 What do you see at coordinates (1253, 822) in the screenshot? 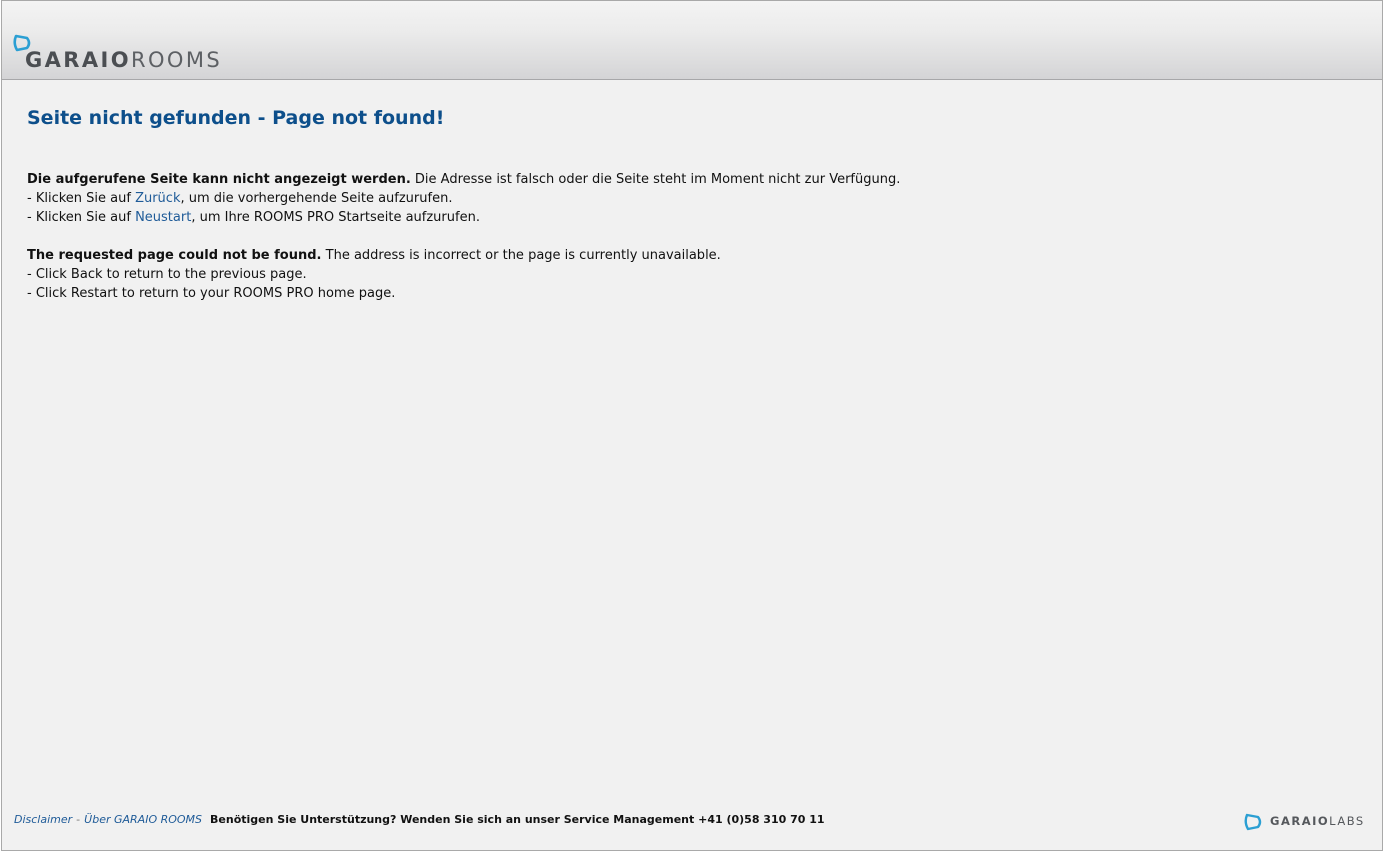
I see `labs-logo-ring-icon` at bounding box center [1253, 822].